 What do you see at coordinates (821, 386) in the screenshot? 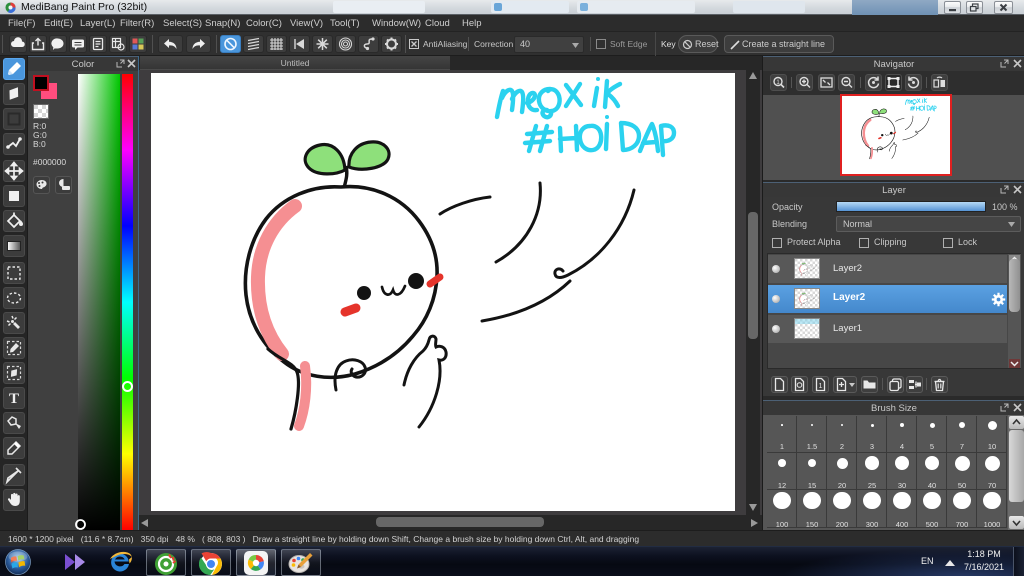
I see `svg-text: 1` at bounding box center [821, 386].